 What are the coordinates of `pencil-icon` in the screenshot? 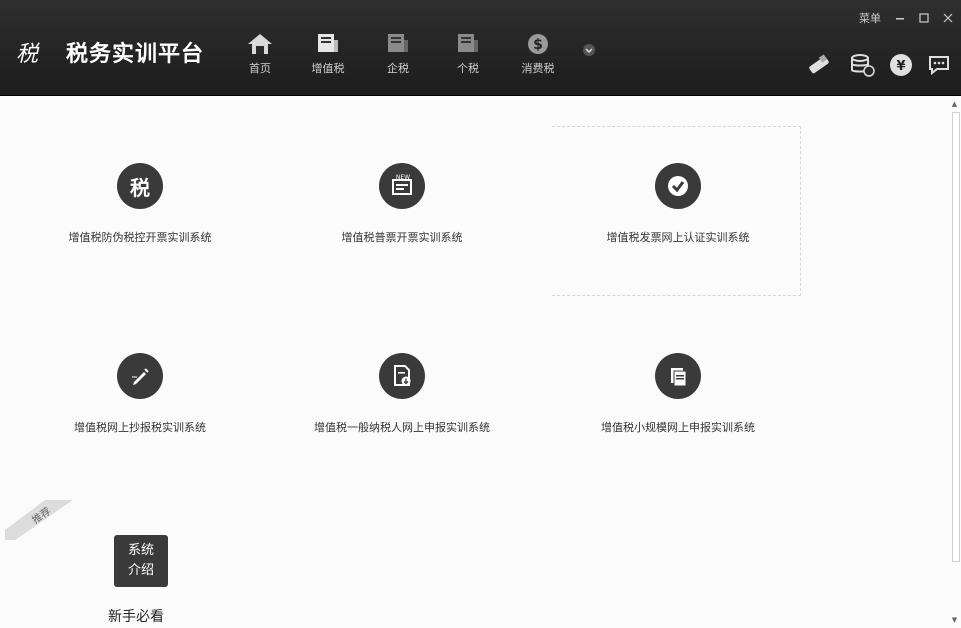 It's located at (140, 376).